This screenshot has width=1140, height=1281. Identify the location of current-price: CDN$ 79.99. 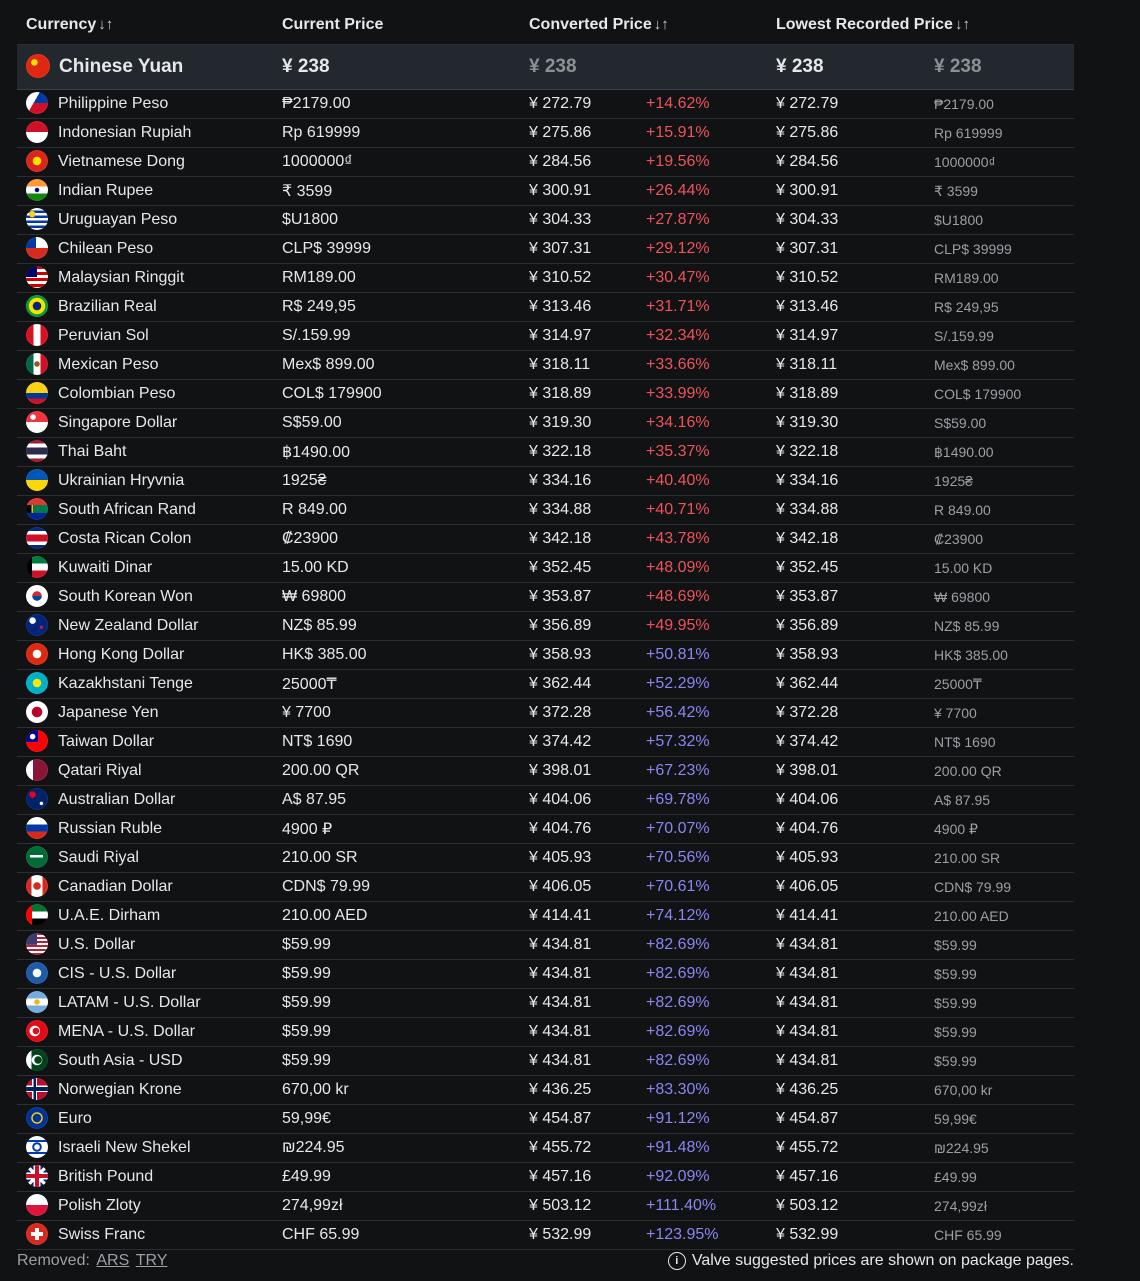
(396, 887).